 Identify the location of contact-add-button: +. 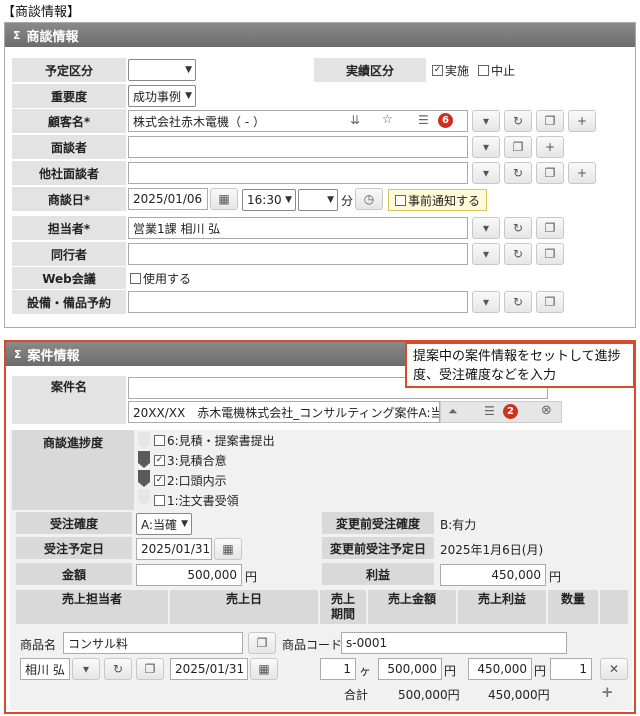
(550, 147).